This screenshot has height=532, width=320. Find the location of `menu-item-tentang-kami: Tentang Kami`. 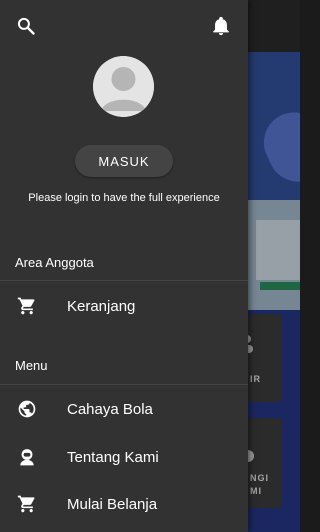

menu-item-tentang-kami: Tentang Kami is located at coordinates (124, 457).